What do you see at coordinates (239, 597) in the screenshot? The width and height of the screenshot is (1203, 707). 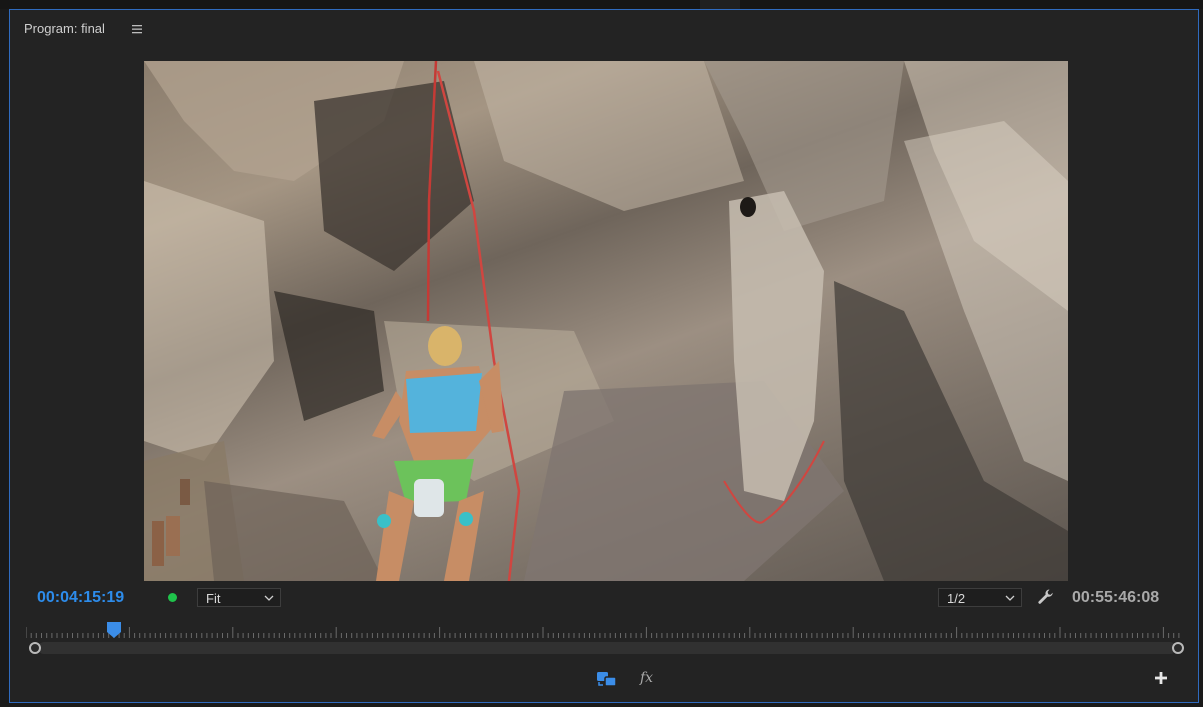 I see `zoom-level-select: Fit` at bounding box center [239, 597].